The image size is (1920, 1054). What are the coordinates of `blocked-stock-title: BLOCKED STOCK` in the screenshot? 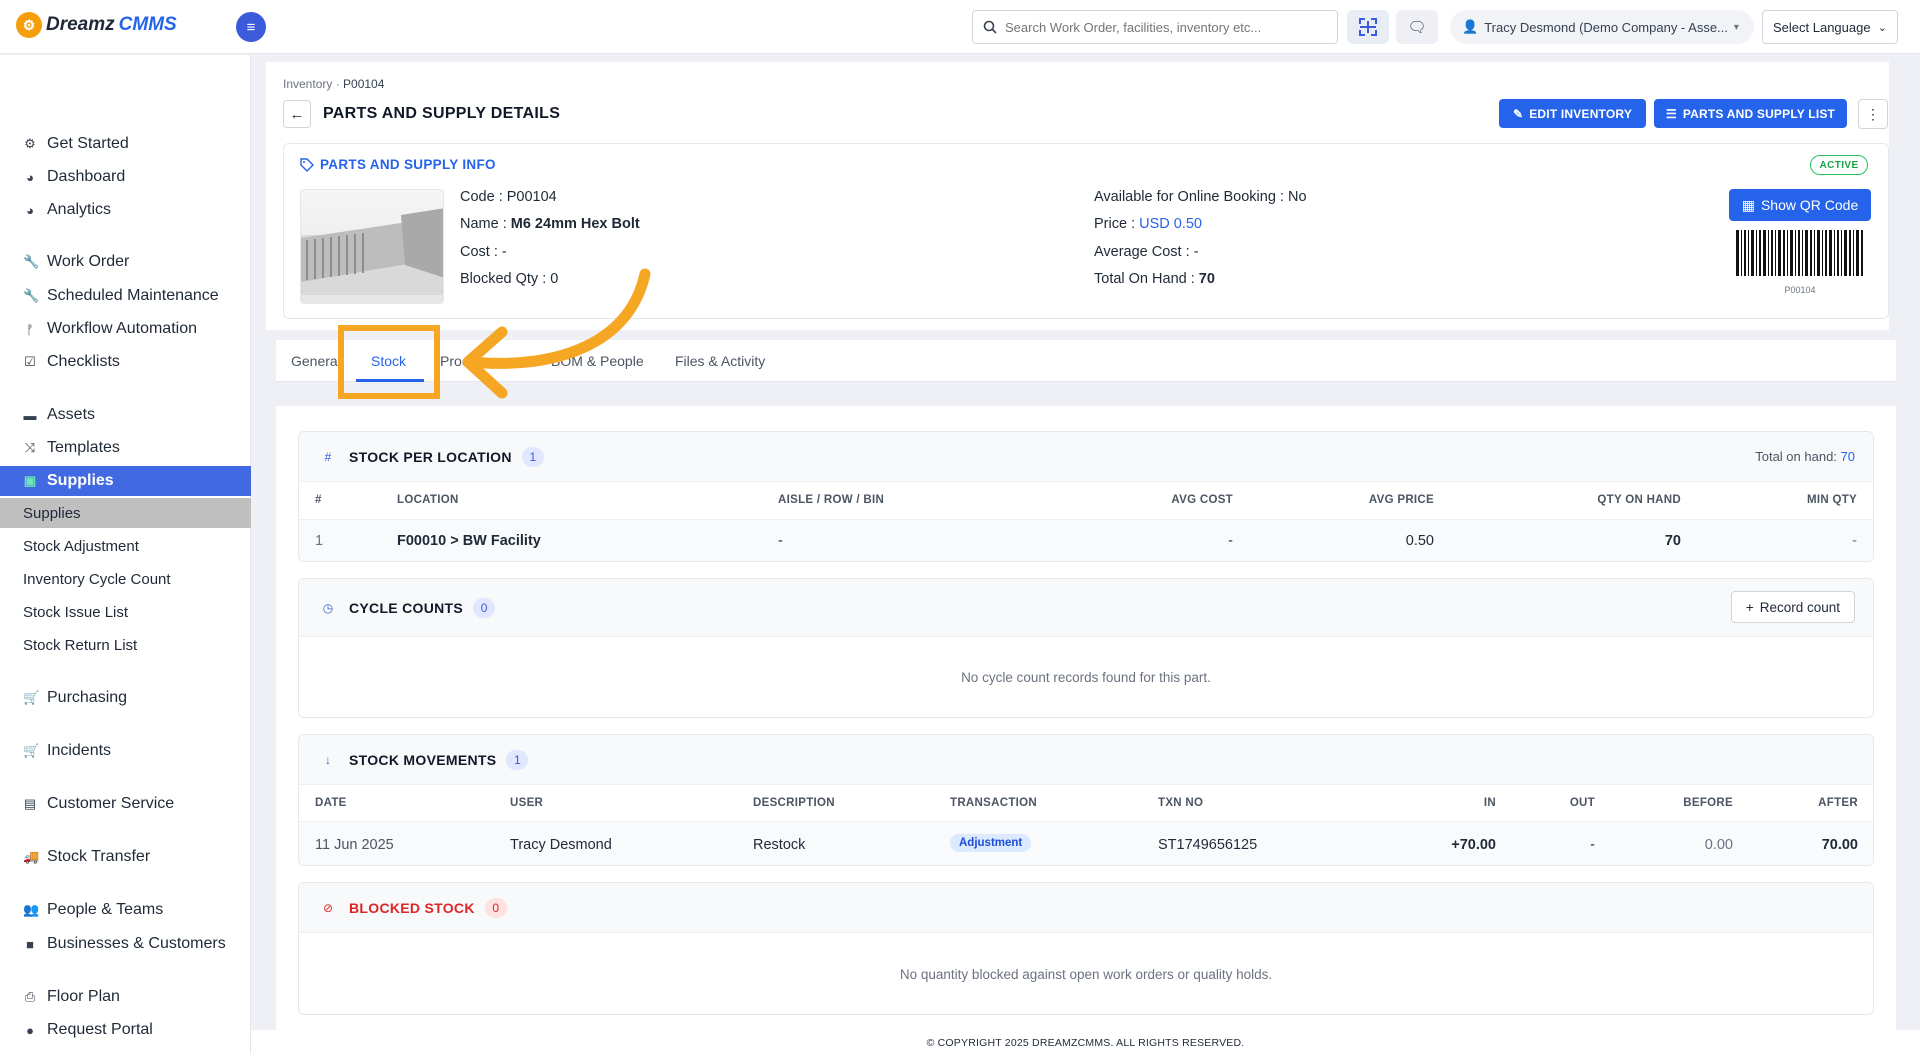 It's located at (412, 907).